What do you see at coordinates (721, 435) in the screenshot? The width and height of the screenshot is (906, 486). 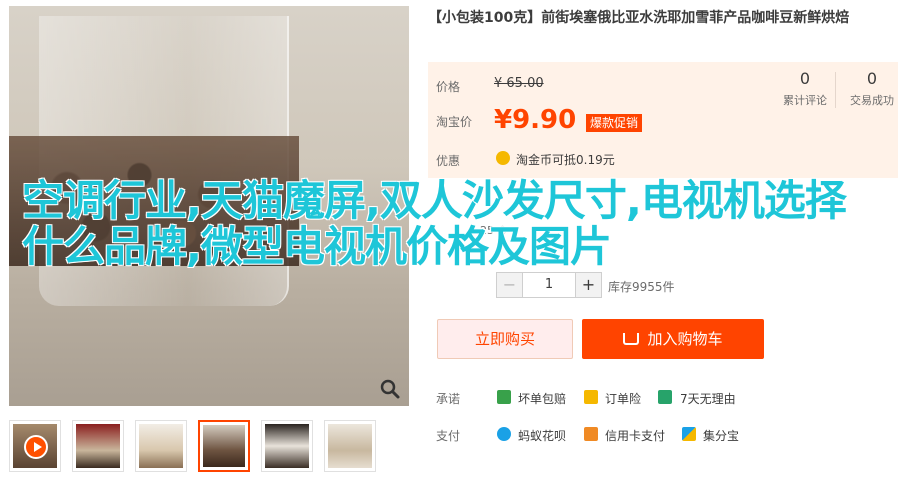 I see `payment-item: 集分宝` at bounding box center [721, 435].